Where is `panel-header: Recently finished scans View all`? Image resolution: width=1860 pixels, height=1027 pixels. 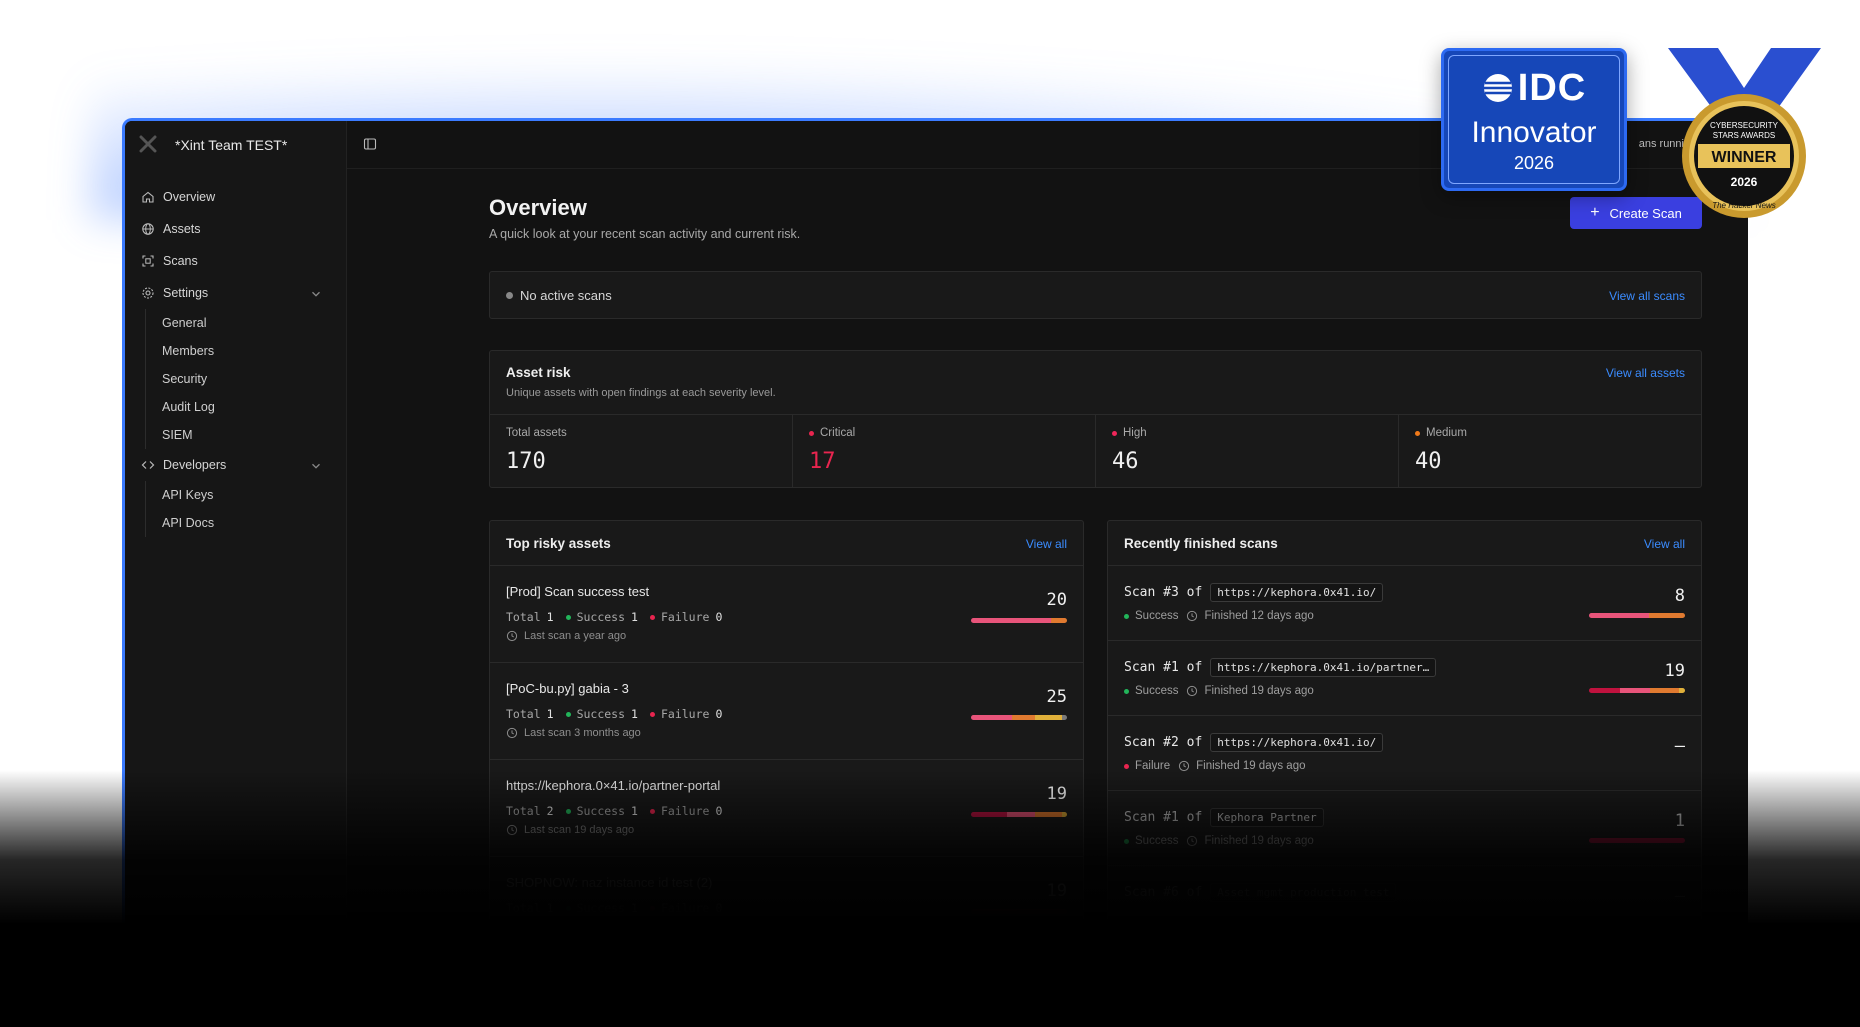
panel-header: Recently finished scans View all is located at coordinates (1404, 543).